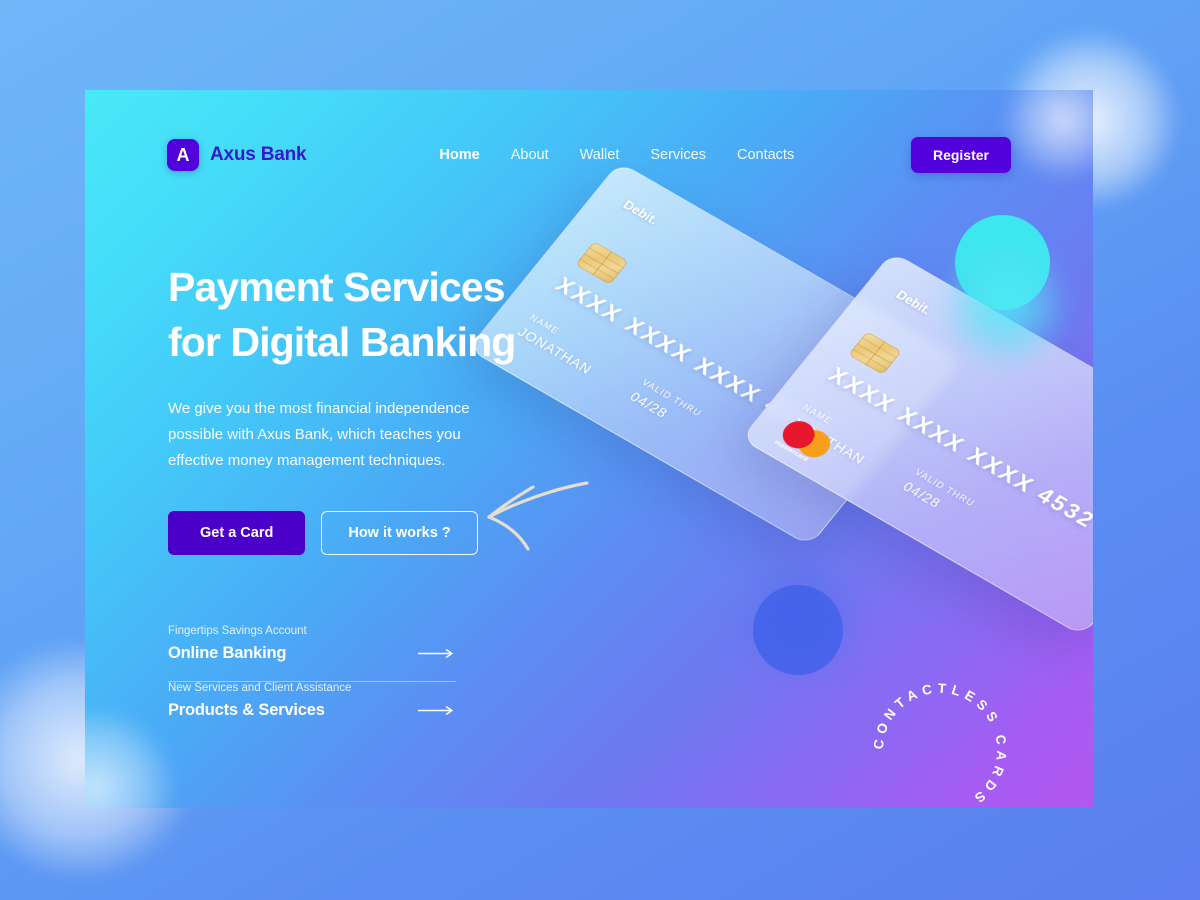 The image size is (1200, 900). Describe the element at coordinates (530, 155) in the screenshot. I see `nav-item-about: About` at that location.